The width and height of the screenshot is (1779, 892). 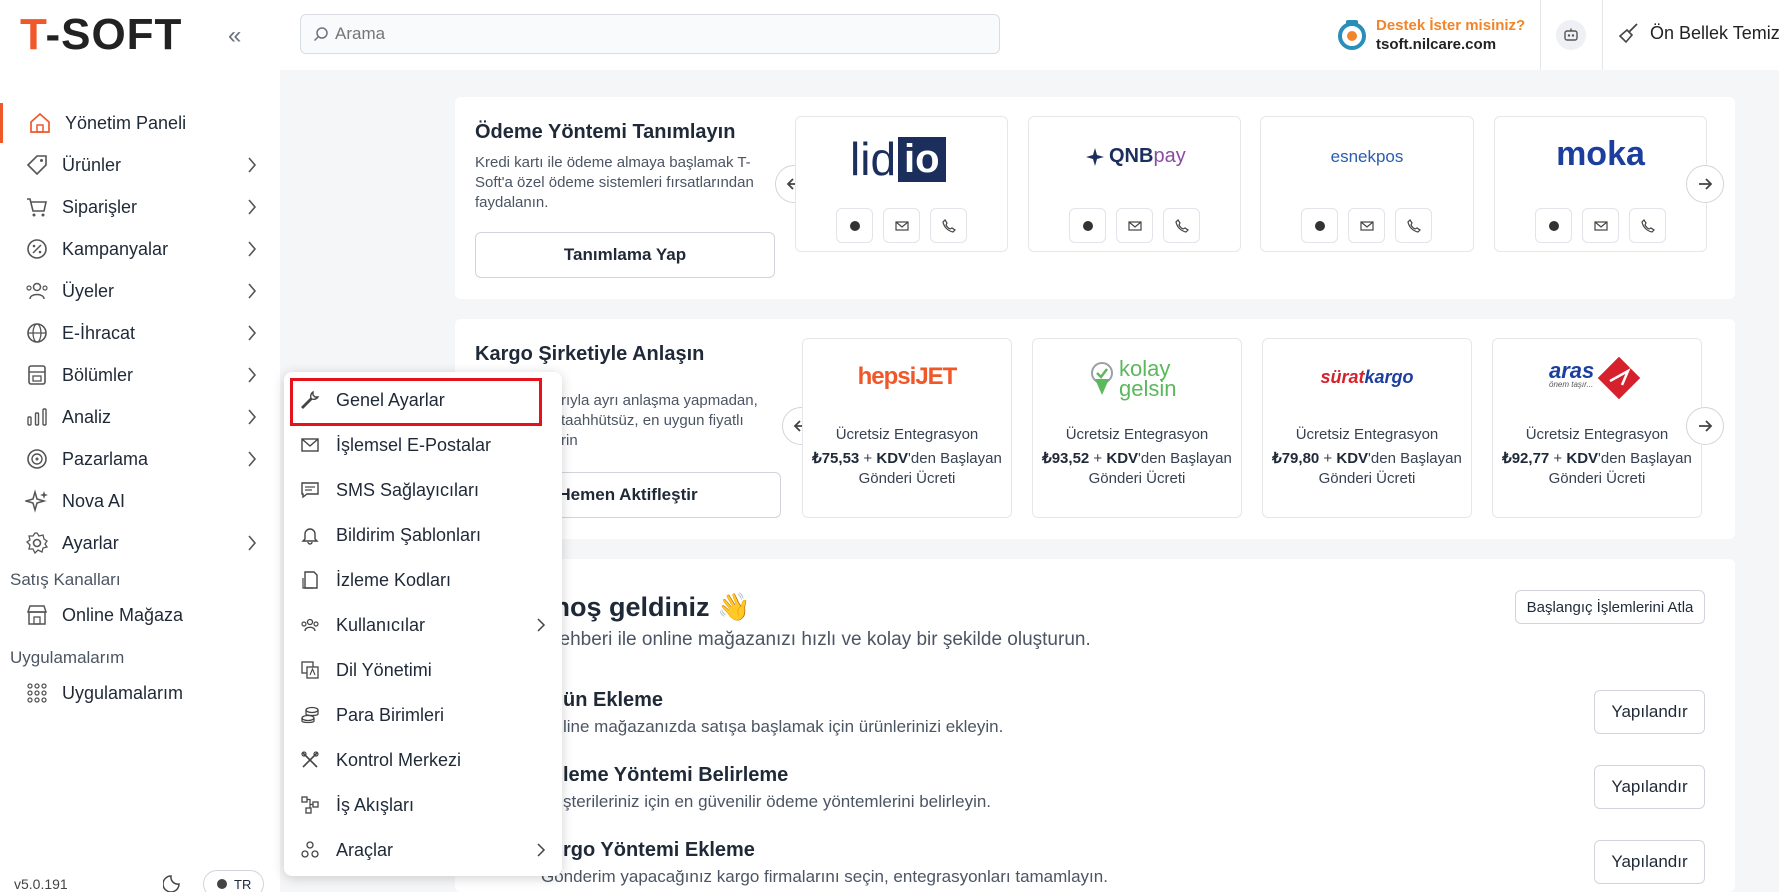 I want to click on menu-item-sms-providers: SMS Sağlayıcıları, so click(x=423, y=490).